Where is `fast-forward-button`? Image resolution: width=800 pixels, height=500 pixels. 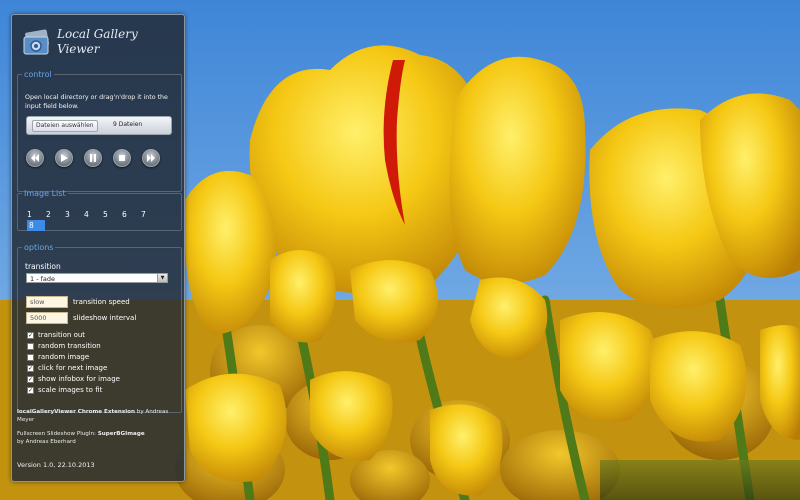
fast-forward-button is located at coordinates (151, 158).